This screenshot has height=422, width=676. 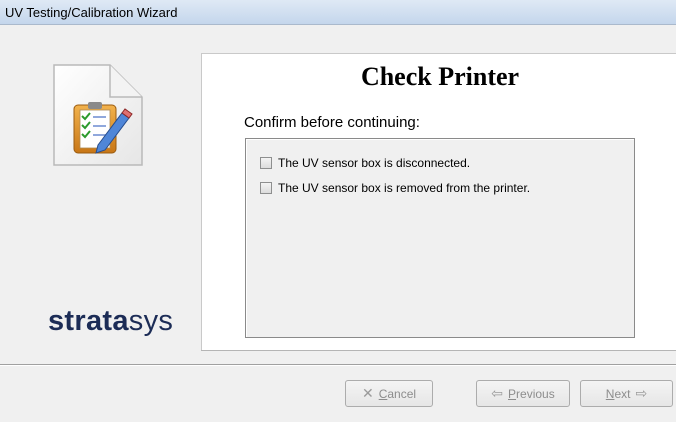 What do you see at coordinates (641, 393) in the screenshot?
I see `next-arrow-icon: ⇨` at bounding box center [641, 393].